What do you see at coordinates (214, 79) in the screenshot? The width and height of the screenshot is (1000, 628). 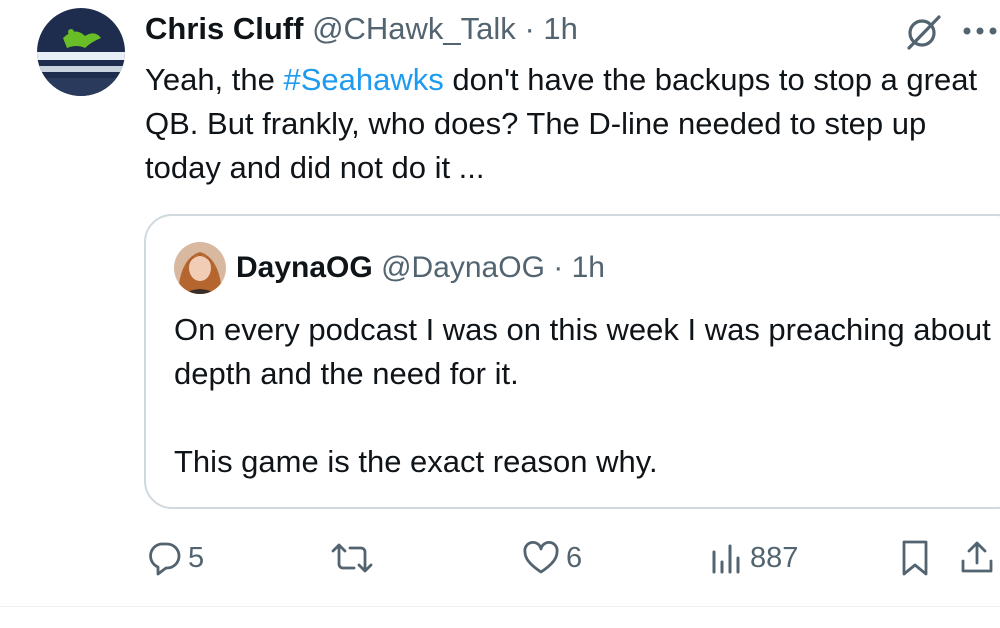 I see `tweet-text-start: Yeah, the` at bounding box center [214, 79].